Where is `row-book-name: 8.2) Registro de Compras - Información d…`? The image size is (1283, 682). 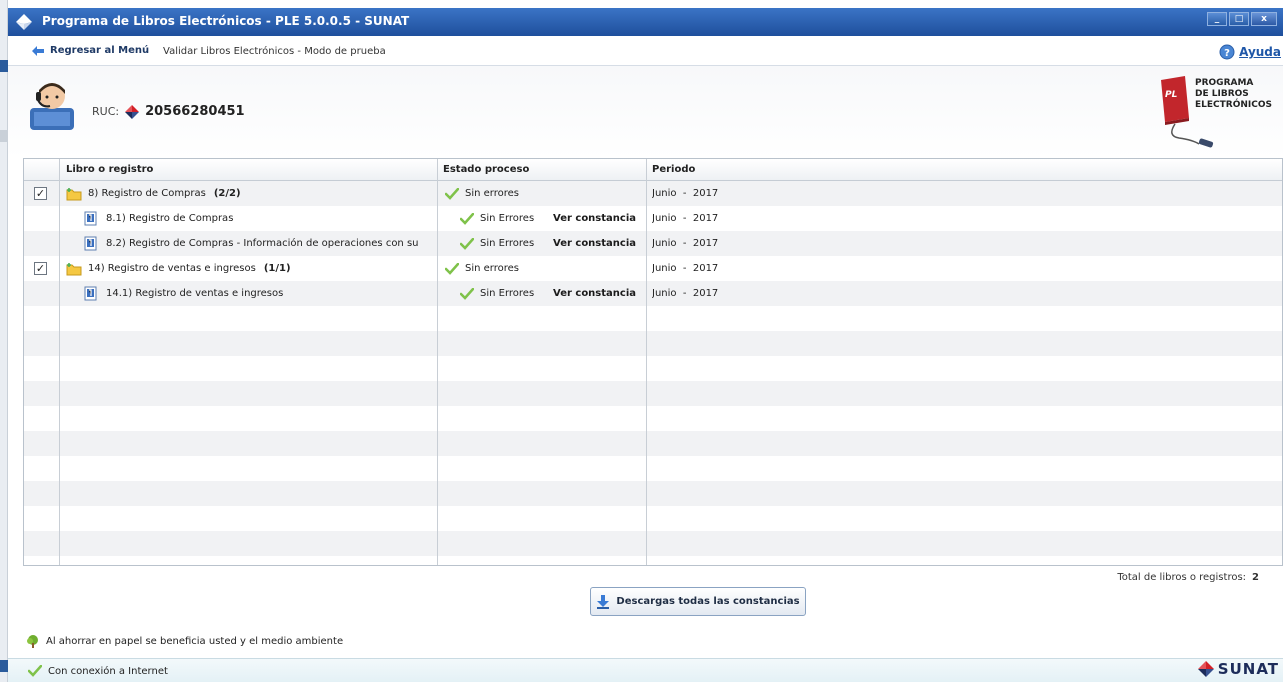
row-book-name: 8.2) Registro de Compras - Información d… is located at coordinates (262, 243).